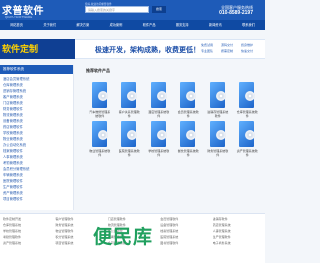  I want to click on search-button: 搜索, so click(159, 9).